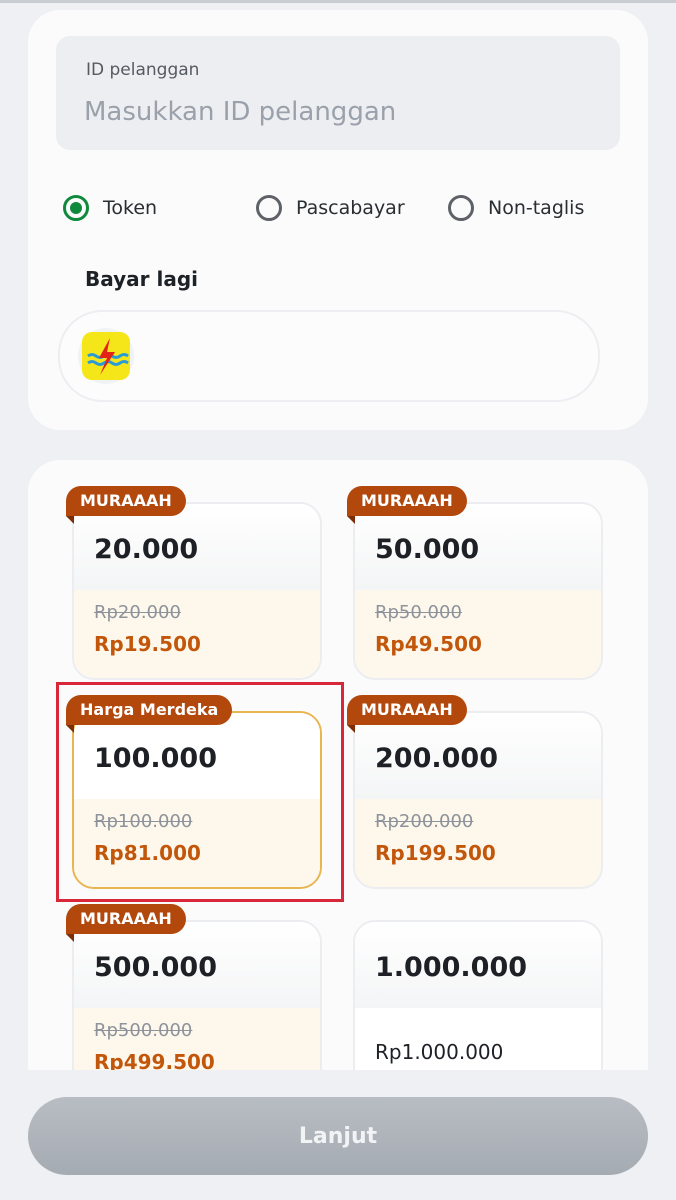 This screenshot has width=676, height=1200. I want to click on product-original-price: Rp20.000, so click(137, 612).